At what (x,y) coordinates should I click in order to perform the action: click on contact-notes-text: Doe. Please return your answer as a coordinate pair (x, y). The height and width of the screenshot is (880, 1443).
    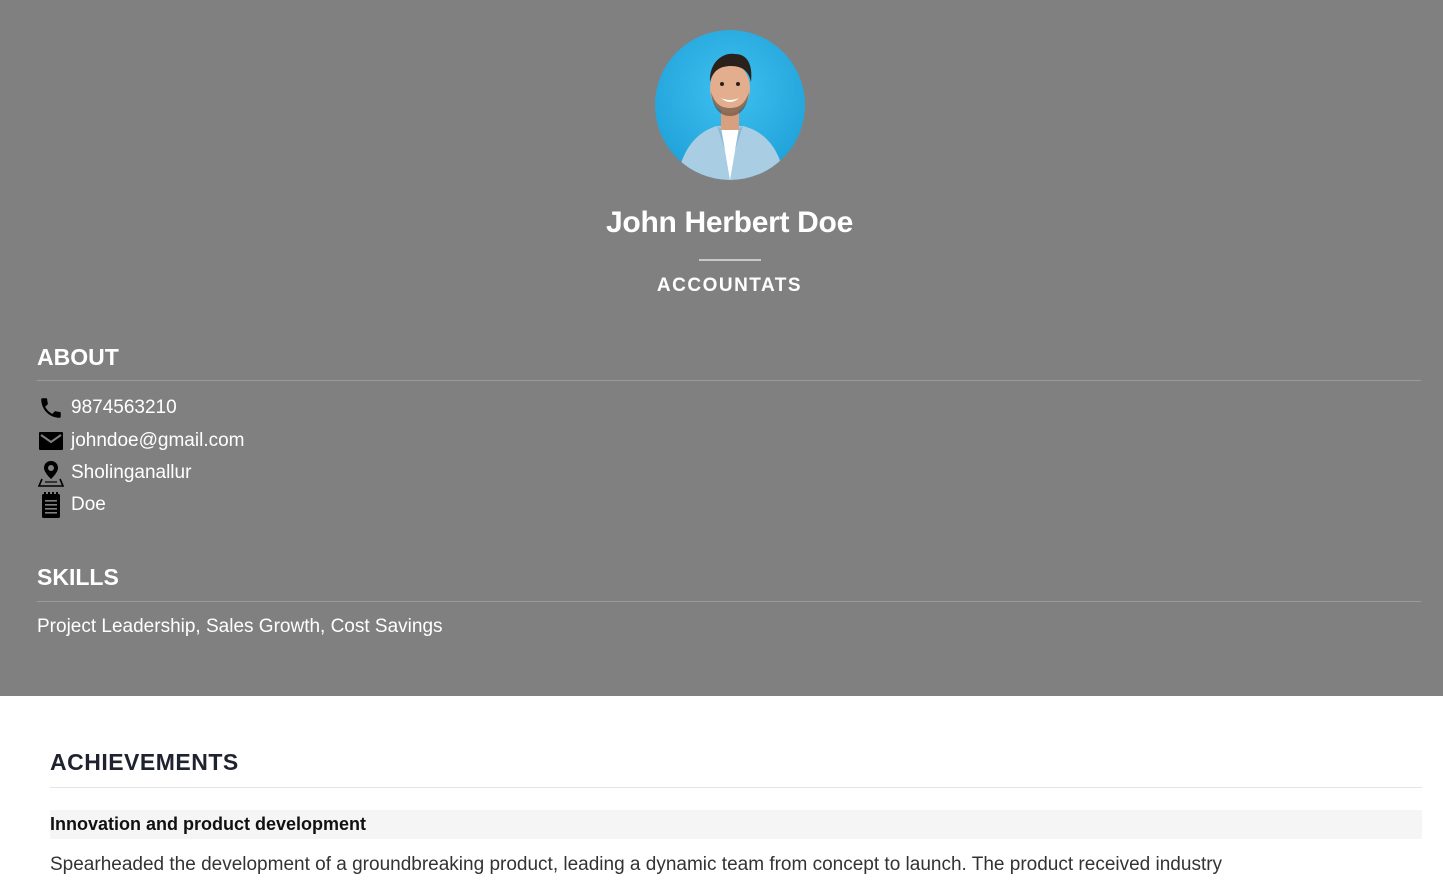
    Looking at the image, I should click on (88, 504).